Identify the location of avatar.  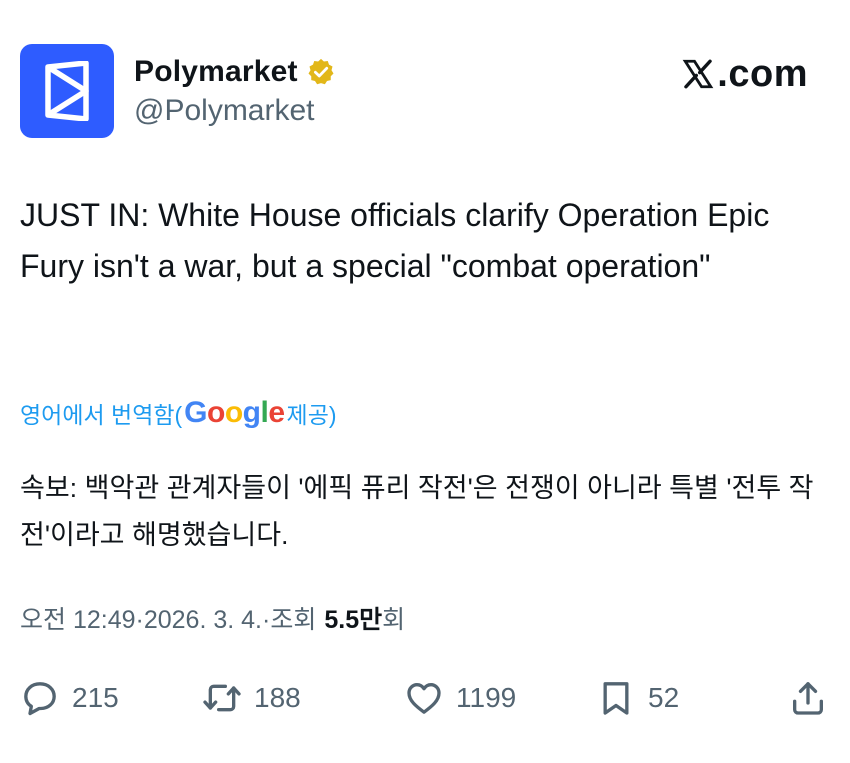
(67, 91).